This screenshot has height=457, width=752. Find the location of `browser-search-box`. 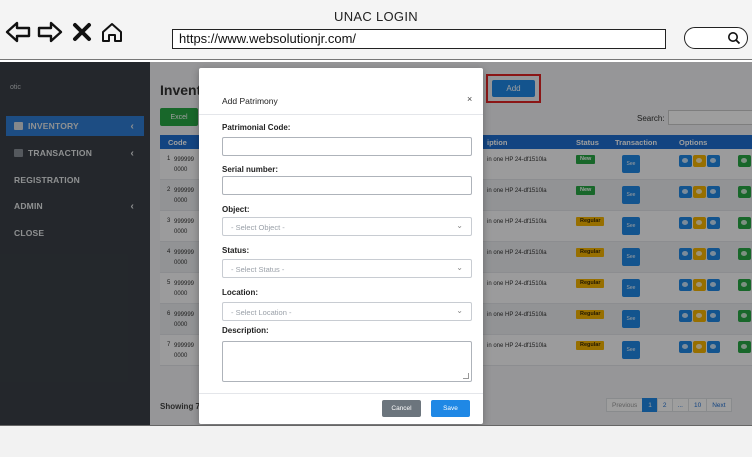

browser-search-box is located at coordinates (716, 38).